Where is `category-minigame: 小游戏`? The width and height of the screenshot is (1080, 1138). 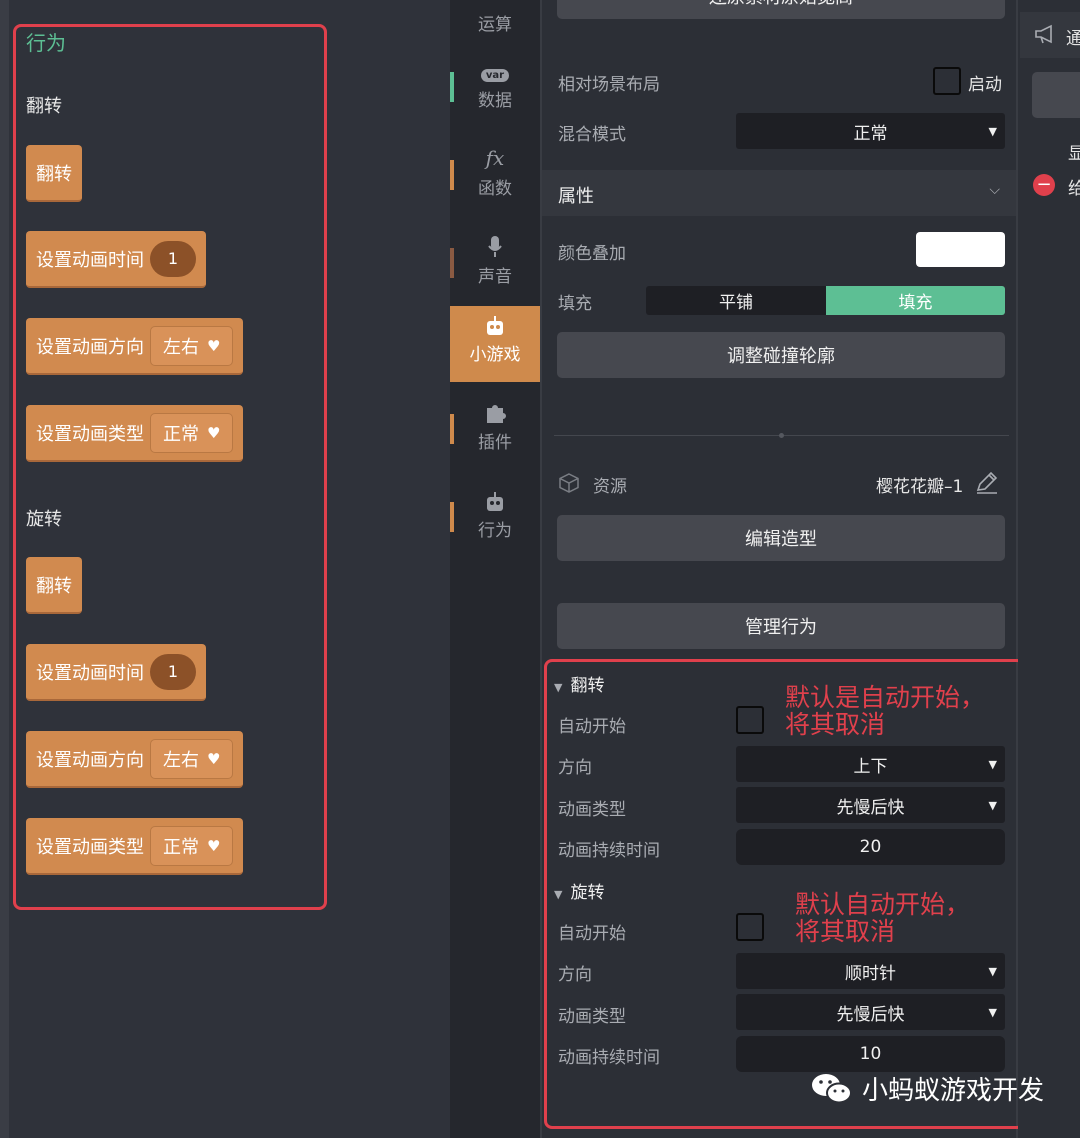 category-minigame: 小游戏 is located at coordinates (495, 344).